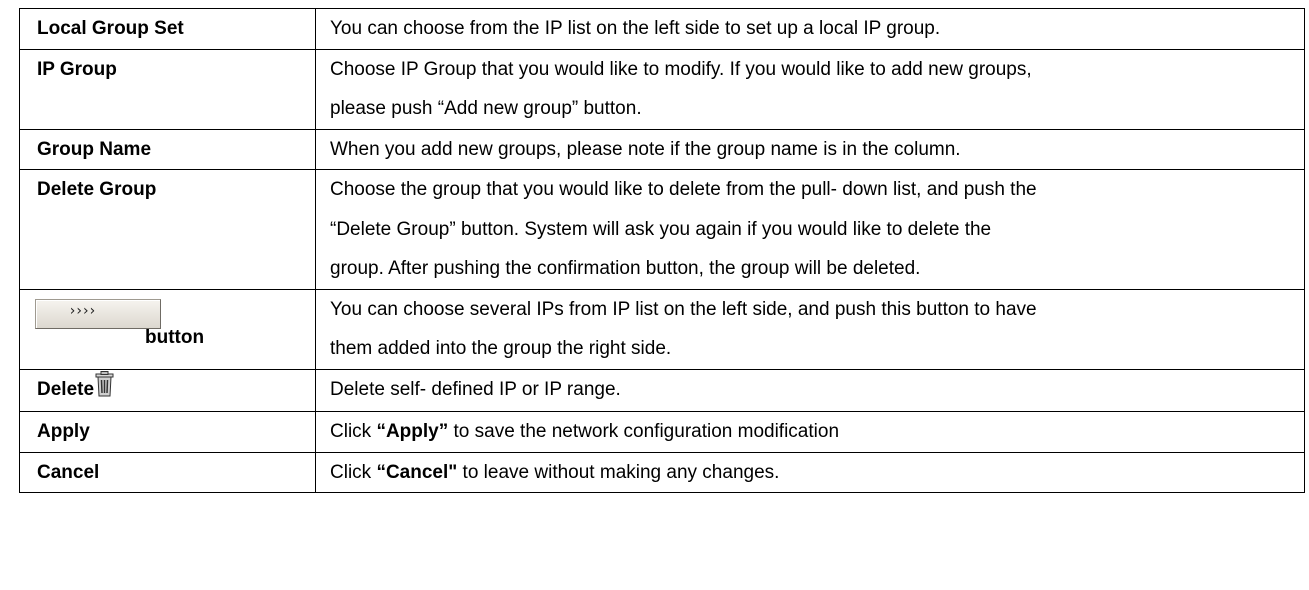 Image resolution: width=1309 pixels, height=590 pixels. What do you see at coordinates (167, 149) in the screenshot?
I see `term-cell: Group Name` at bounding box center [167, 149].